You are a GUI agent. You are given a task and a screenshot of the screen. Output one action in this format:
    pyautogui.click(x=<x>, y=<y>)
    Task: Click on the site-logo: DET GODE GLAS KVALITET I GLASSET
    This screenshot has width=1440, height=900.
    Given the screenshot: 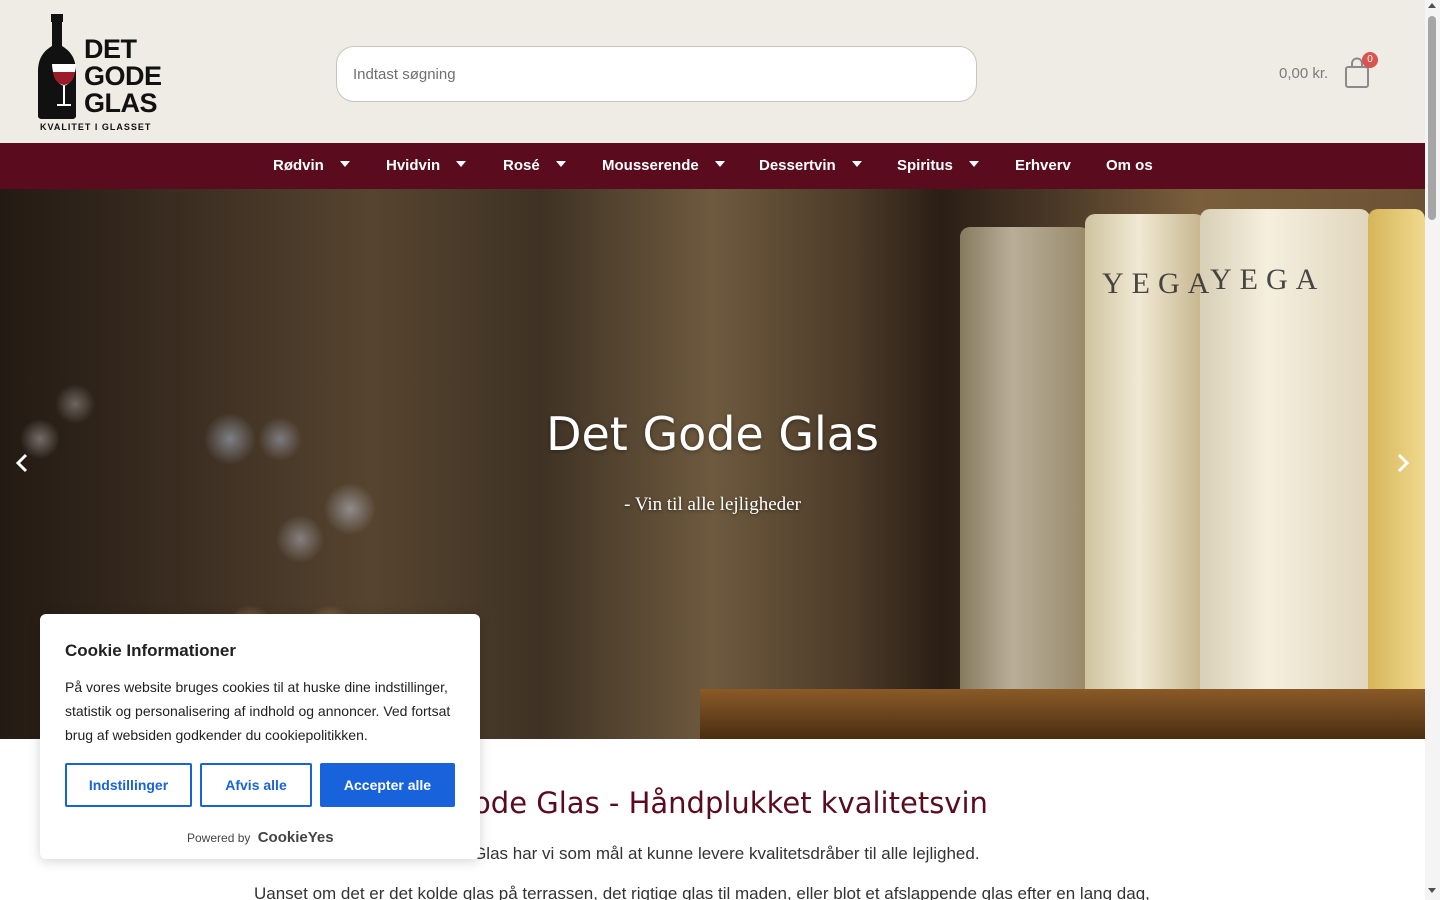 What is the action you would take?
    pyautogui.click(x=100, y=74)
    